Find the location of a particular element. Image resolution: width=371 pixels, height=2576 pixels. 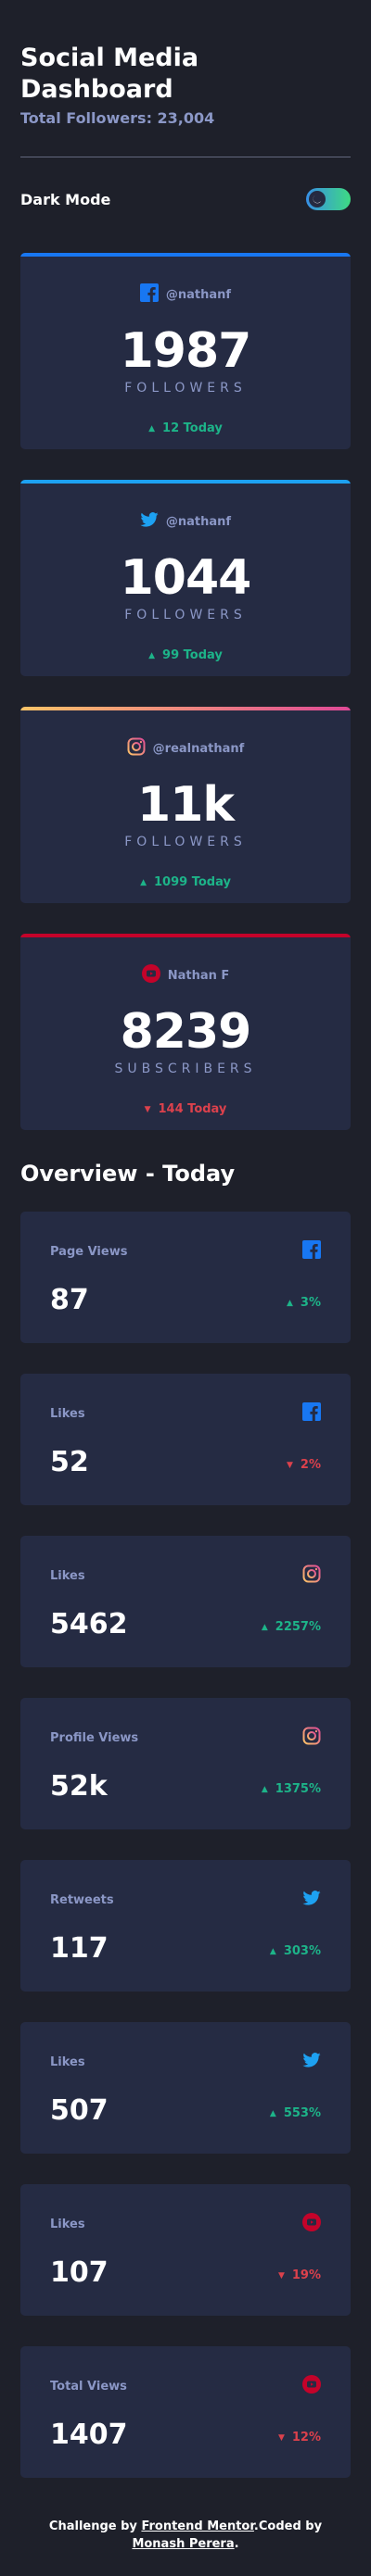

twitter-accent-bar is located at coordinates (185, 482).